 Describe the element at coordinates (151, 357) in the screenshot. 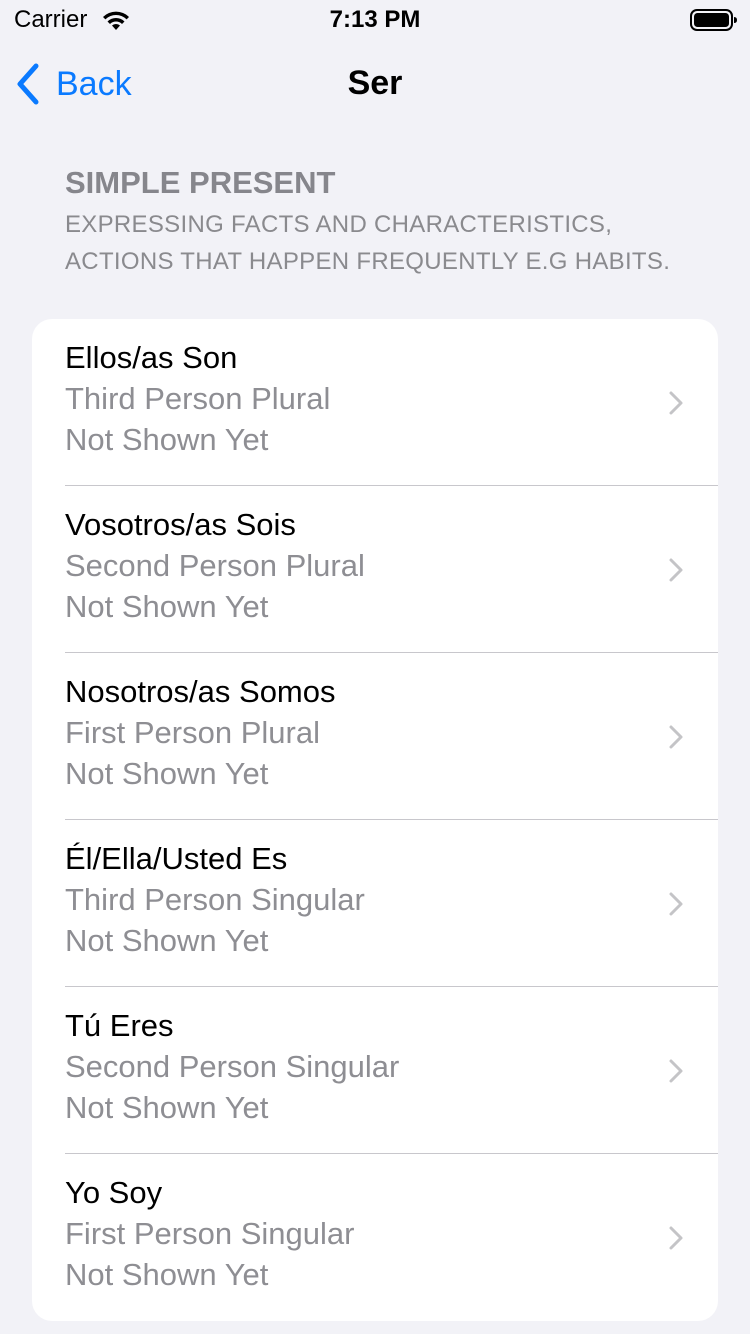

I see `row-title: Ellos/as Son` at that location.